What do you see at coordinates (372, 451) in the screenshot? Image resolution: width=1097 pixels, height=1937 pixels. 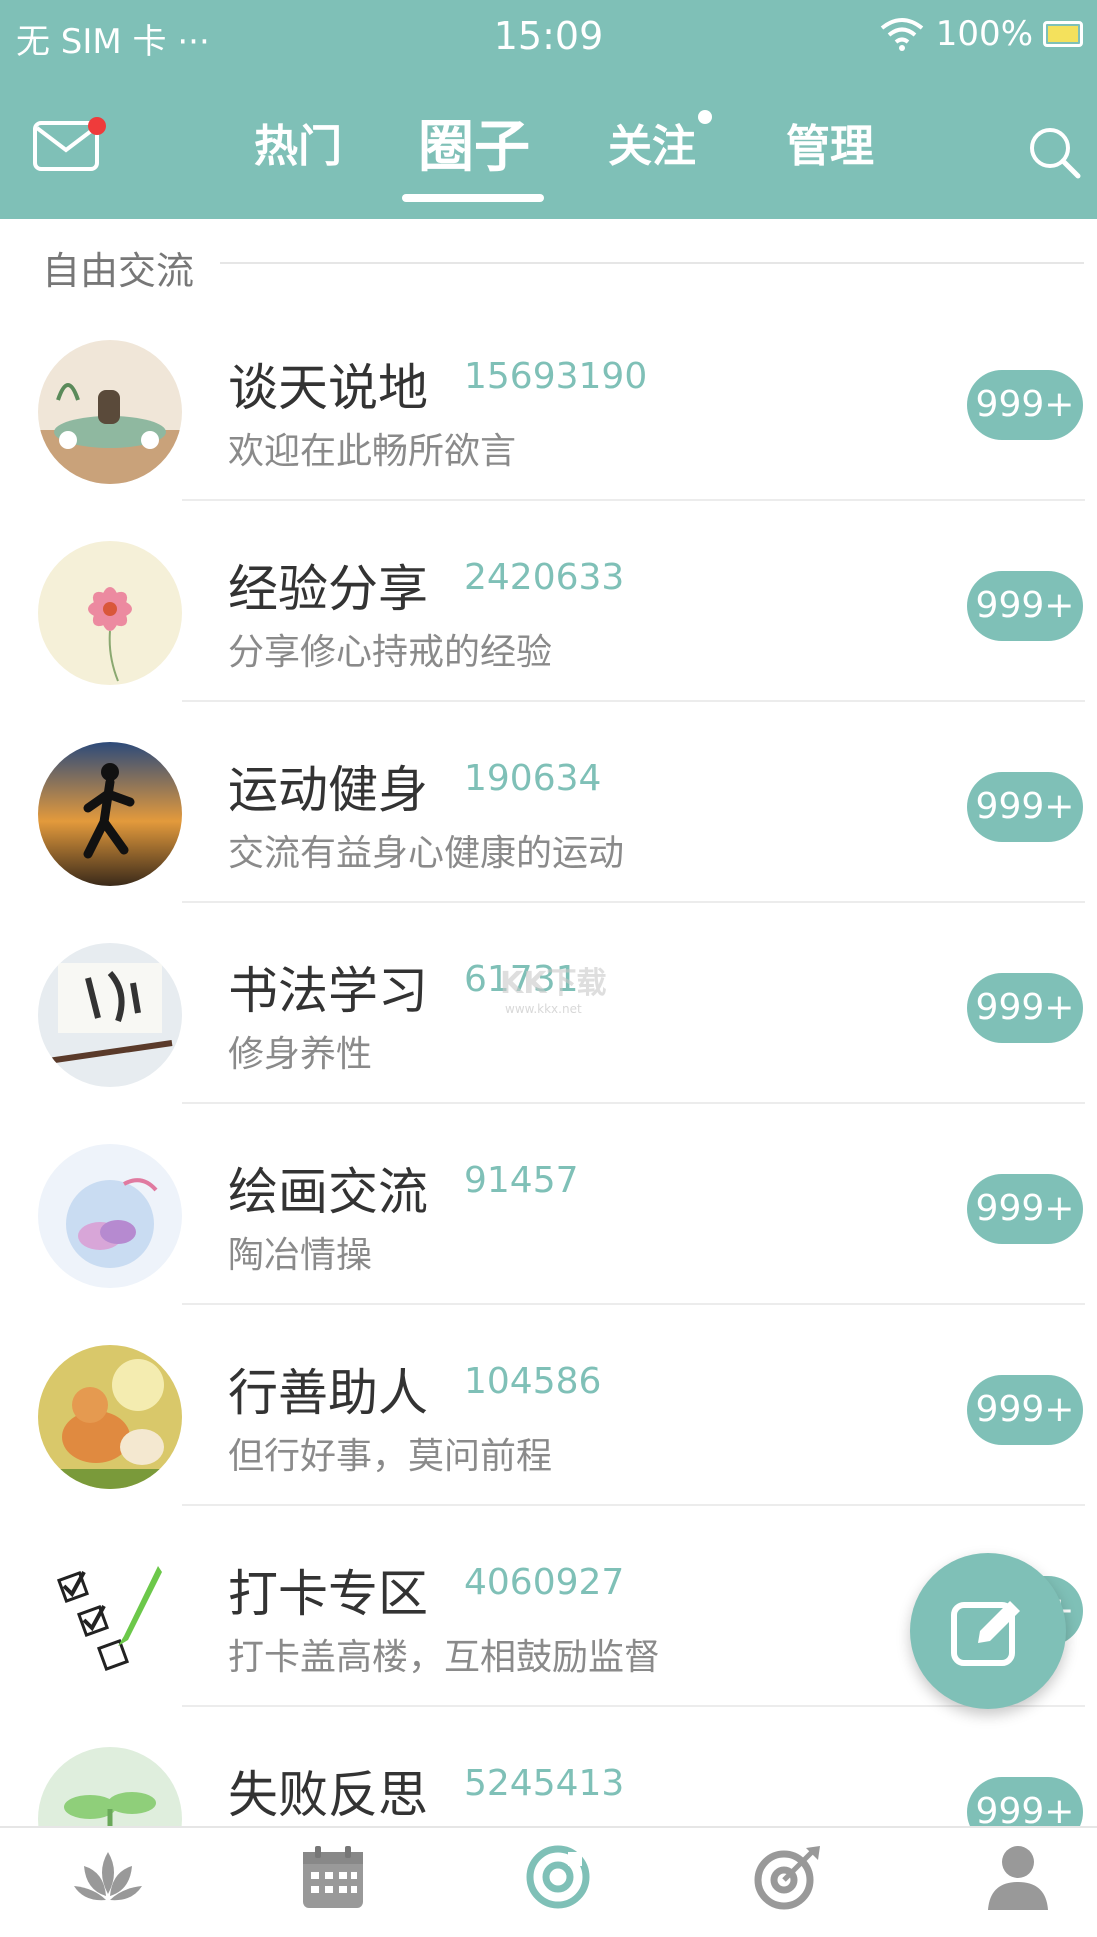 I see `circle-description: 欢迎在此畅所欲言` at bounding box center [372, 451].